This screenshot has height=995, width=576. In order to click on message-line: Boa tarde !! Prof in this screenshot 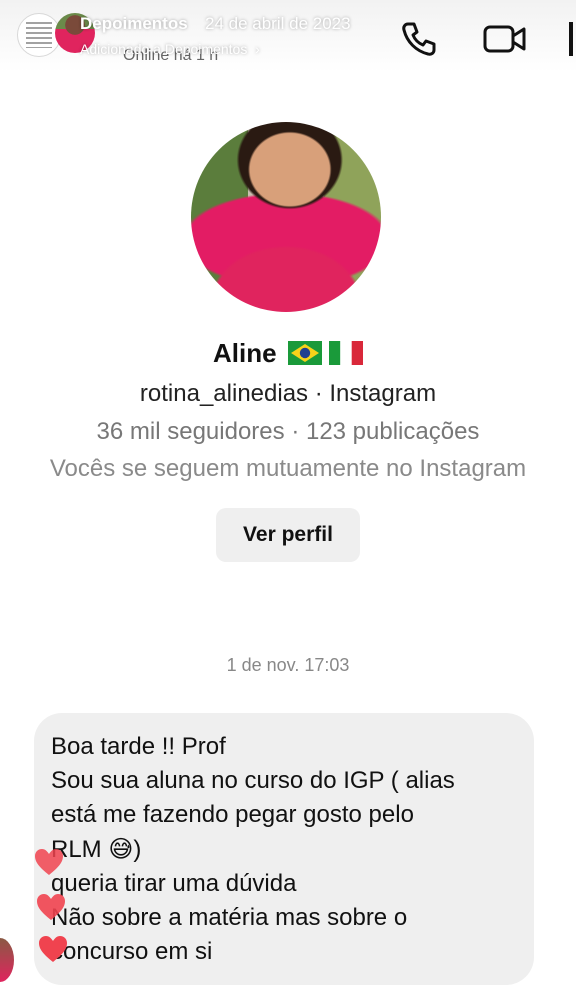, I will do `click(138, 746)`.